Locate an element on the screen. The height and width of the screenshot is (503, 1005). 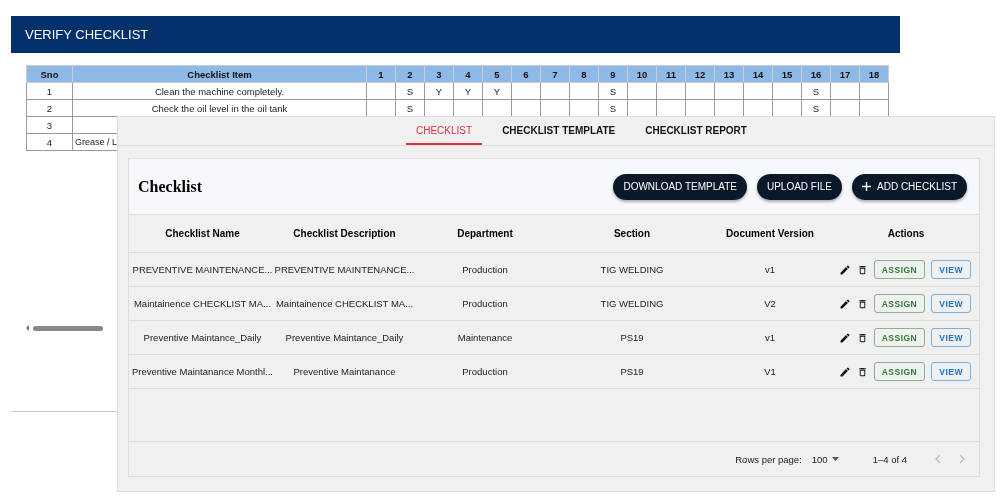
add-button: ADD CHECKLIST is located at coordinates (909, 186).